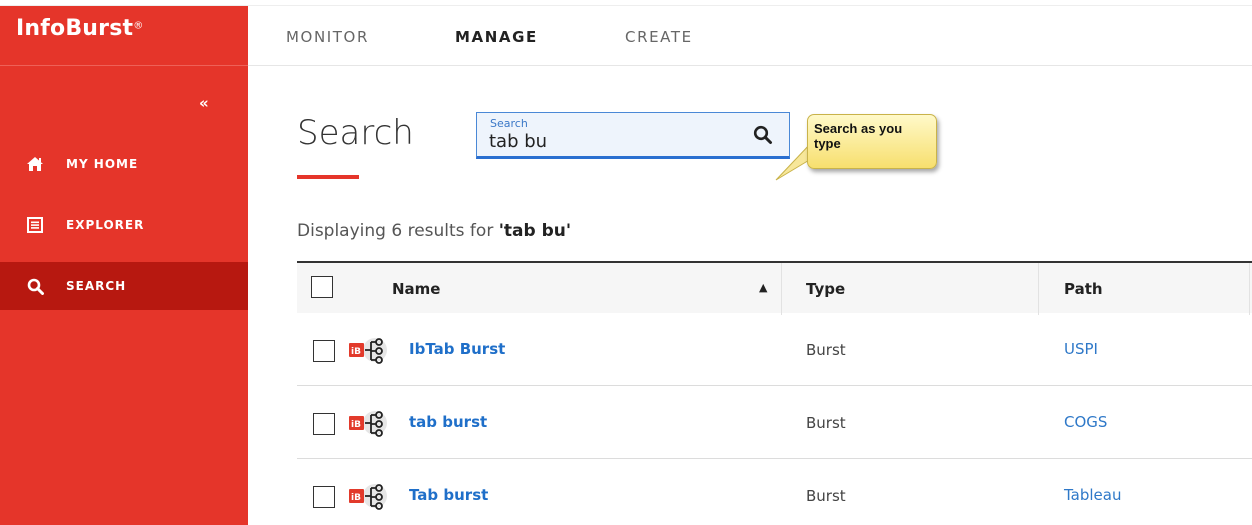 The height and width of the screenshot is (525, 1252). What do you see at coordinates (1085, 422) in the screenshot?
I see `burst-path-link: COGS` at bounding box center [1085, 422].